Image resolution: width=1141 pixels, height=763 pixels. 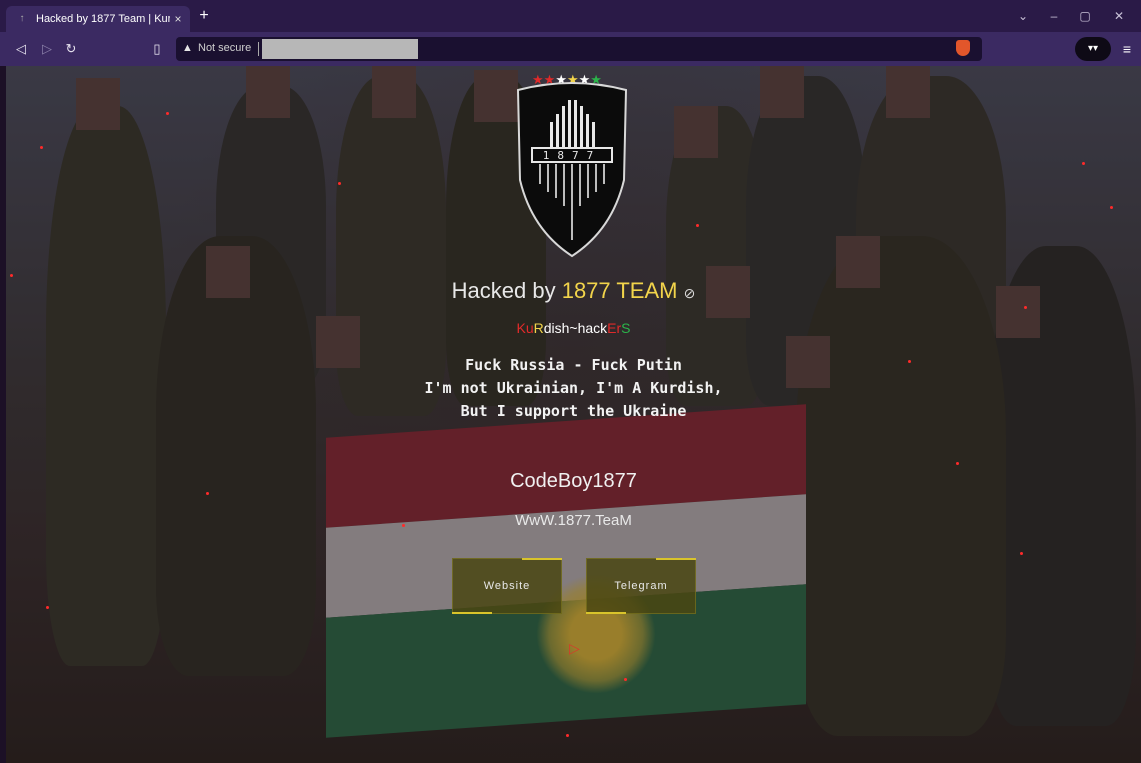 What do you see at coordinates (525, 328) in the screenshot?
I see `subtitle-part: Ku` at bounding box center [525, 328].